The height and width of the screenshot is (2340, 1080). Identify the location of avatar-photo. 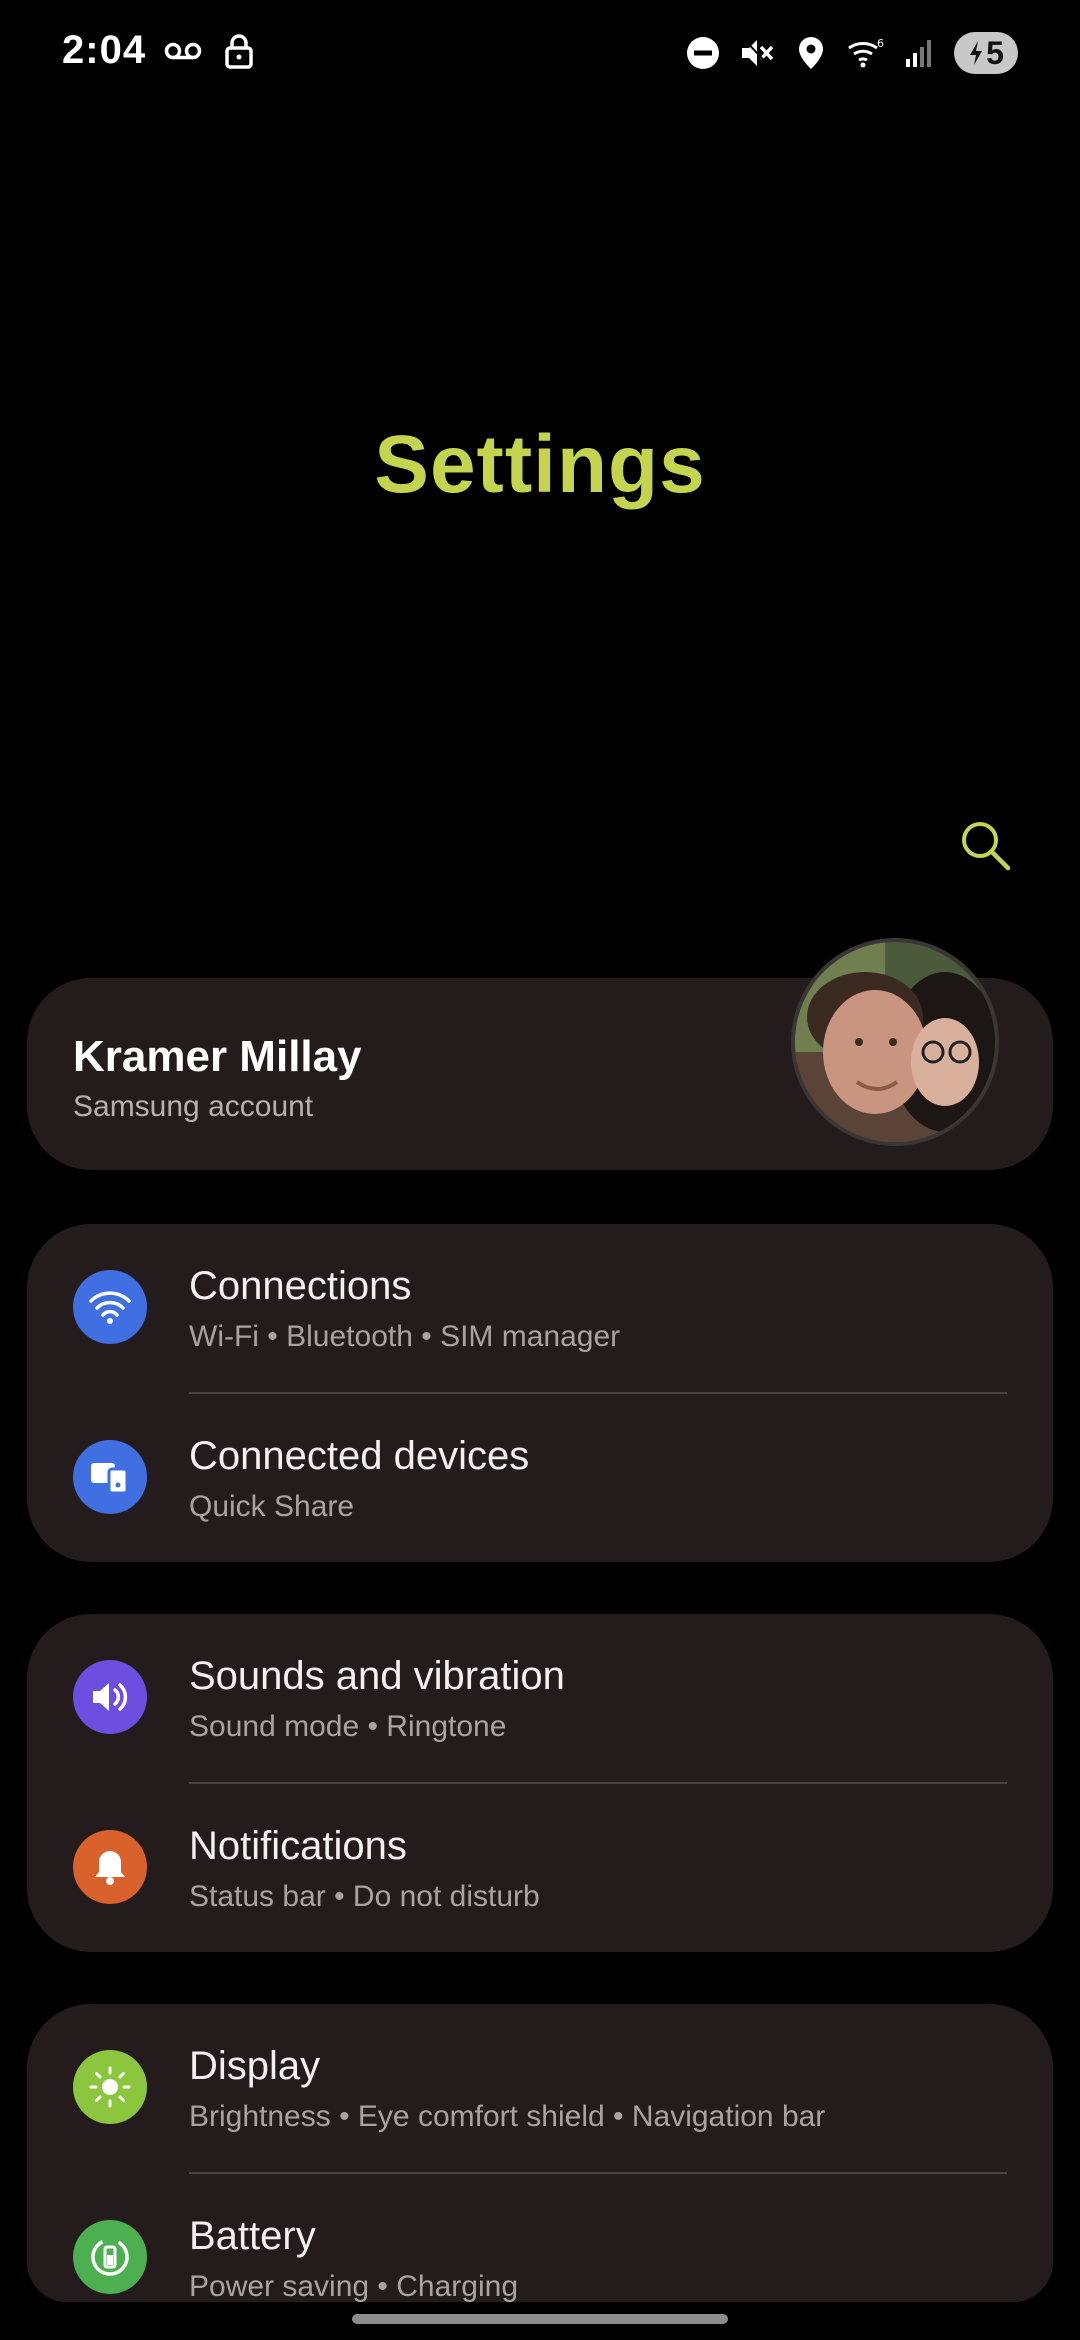
(895, 1042).